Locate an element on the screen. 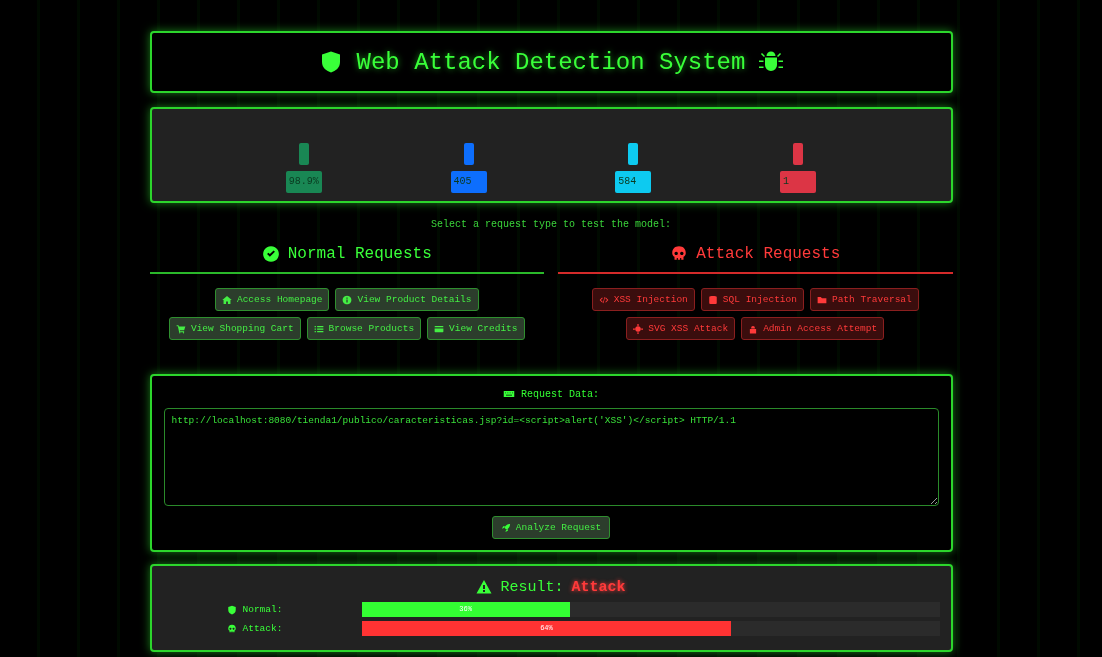  folder-icon is located at coordinates (821, 299).